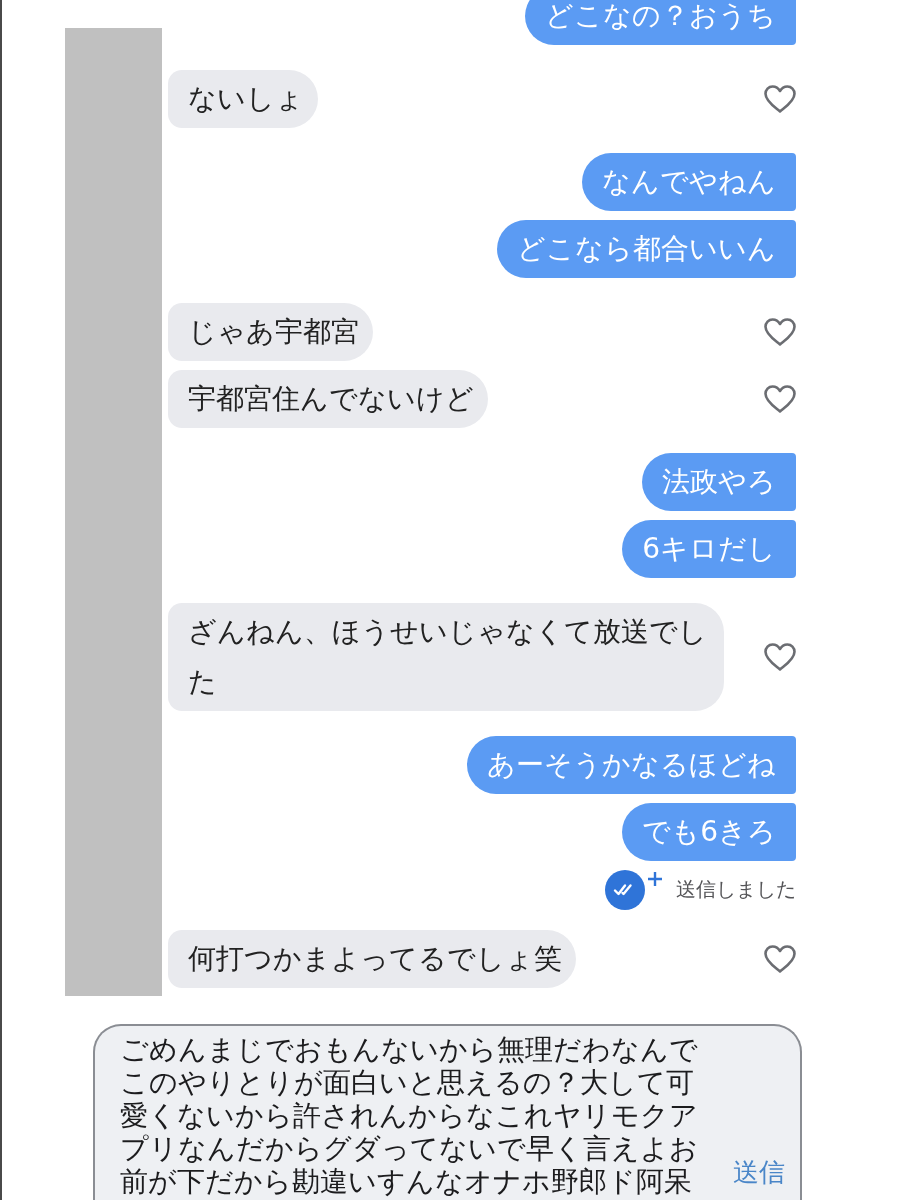 This screenshot has width=904, height=1200. Describe the element at coordinates (447, 1112) in the screenshot. I see `message-input: ごめんまじでおもんないから無理だわなんでこのやりとりが面白いと思えるの？大して可愛くないから許されんからなこれヤリモクアプリなんだからグダってないで早く言えよお前が下だから勘違いすんなオナホ野郎ド阿呆 送信` at that location.